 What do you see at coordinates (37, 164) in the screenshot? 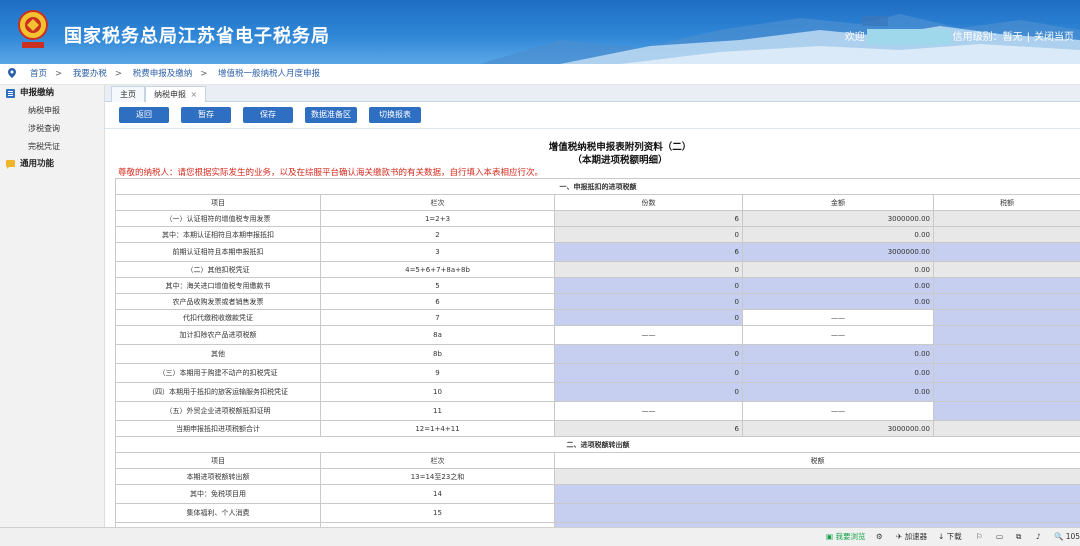
I see `sidebar-section-label: 通用功能` at bounding box center [37, 164].